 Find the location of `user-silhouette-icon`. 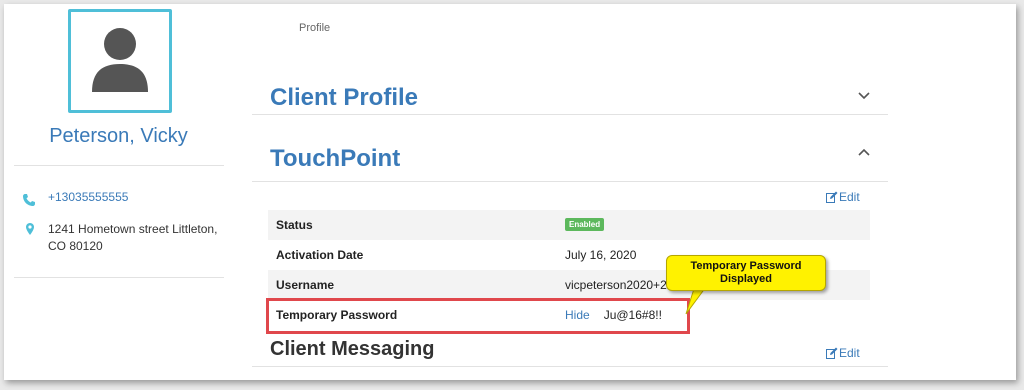

user-silhouette-icon is located at coordinates (120, 60).